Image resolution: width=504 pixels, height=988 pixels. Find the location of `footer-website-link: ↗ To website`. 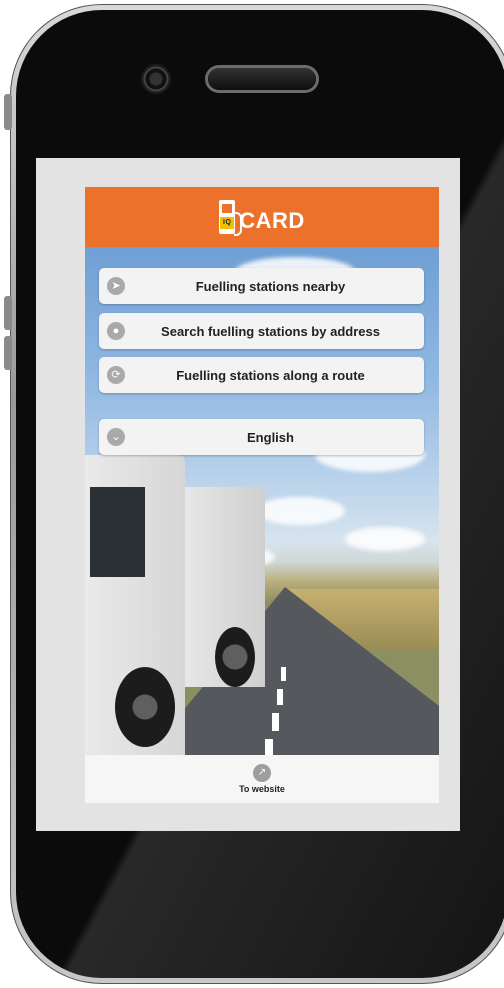

footer-website-link: ↗ To website is located at coordinates (262, 779).